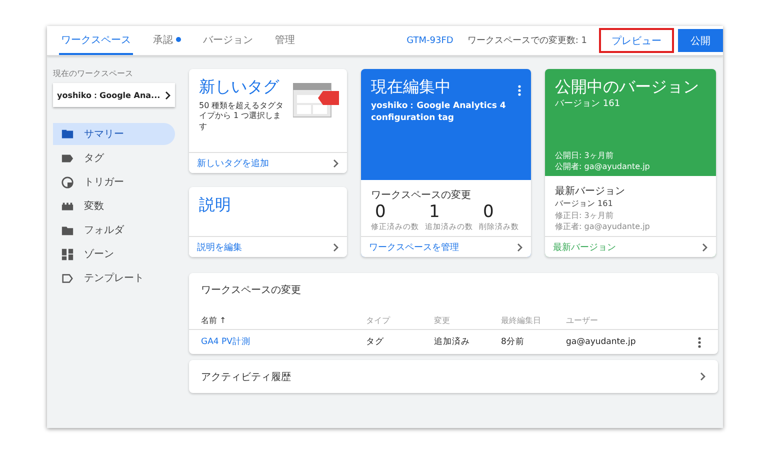 The image size is (768, 463). Describe the element at coordinates (584, 204) in the screenshot. I see `latest-version-number: バージョン 161` at that location.